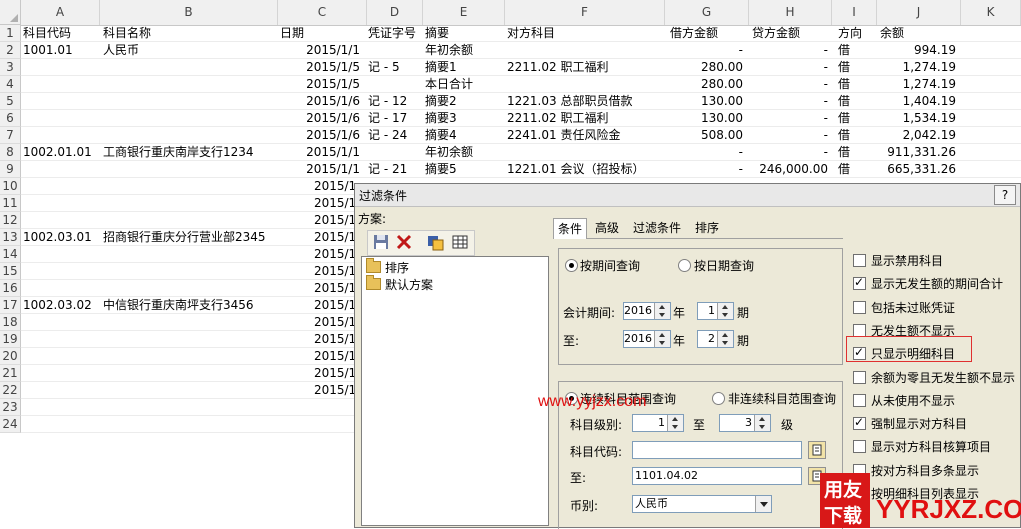 The image size is (1021, 529). Describe the element at coordinates (10, 33) in the screenshot. I see `row-number: 1` at that location.